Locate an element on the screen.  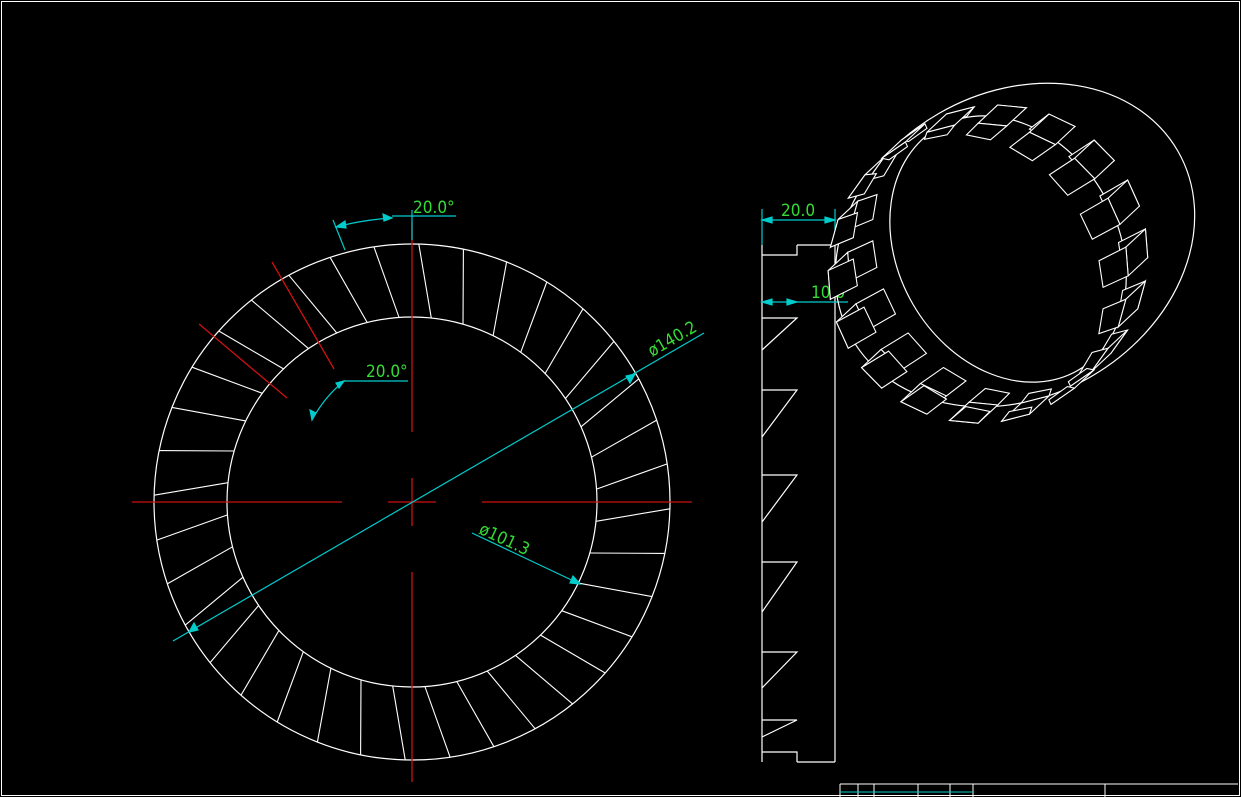
diameter-outer-text: ø140.2 is located at coordinates (673, 339).